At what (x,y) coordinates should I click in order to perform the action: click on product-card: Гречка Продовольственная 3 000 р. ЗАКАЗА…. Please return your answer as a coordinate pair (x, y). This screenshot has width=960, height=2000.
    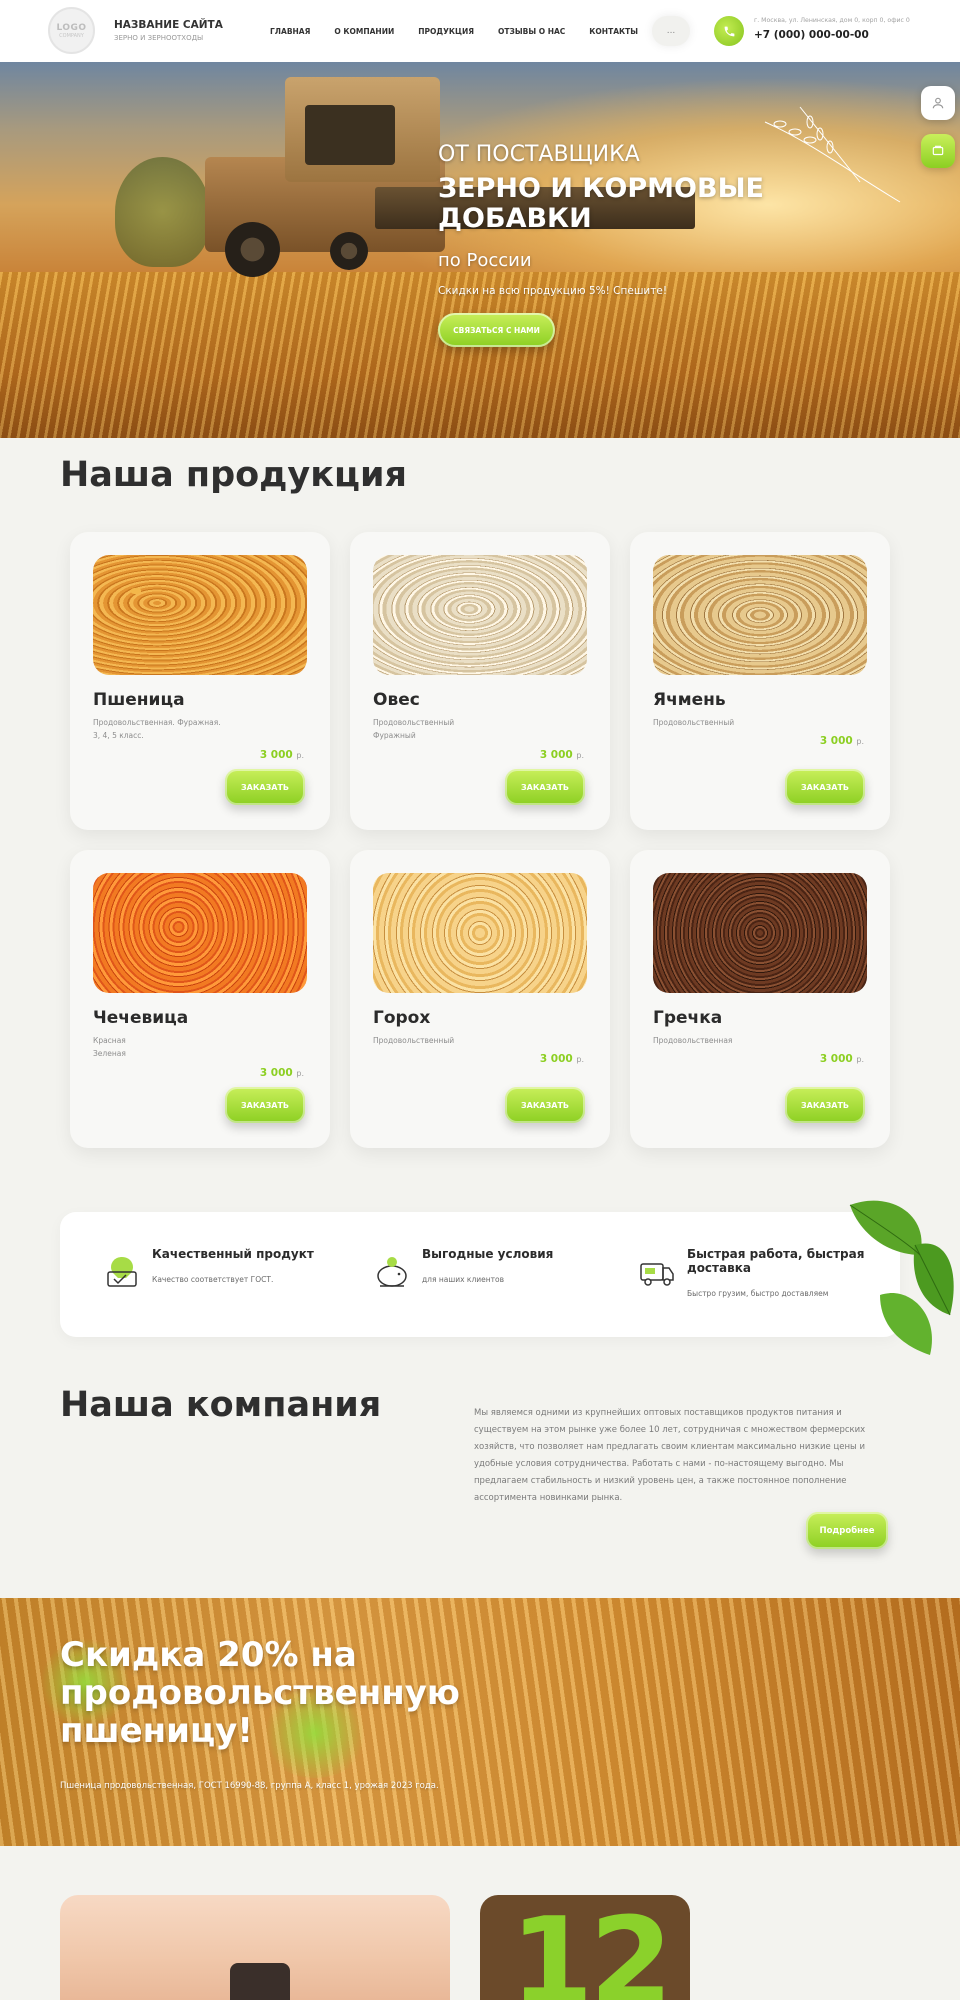
    Looking at the image, I should click on (760, 999).